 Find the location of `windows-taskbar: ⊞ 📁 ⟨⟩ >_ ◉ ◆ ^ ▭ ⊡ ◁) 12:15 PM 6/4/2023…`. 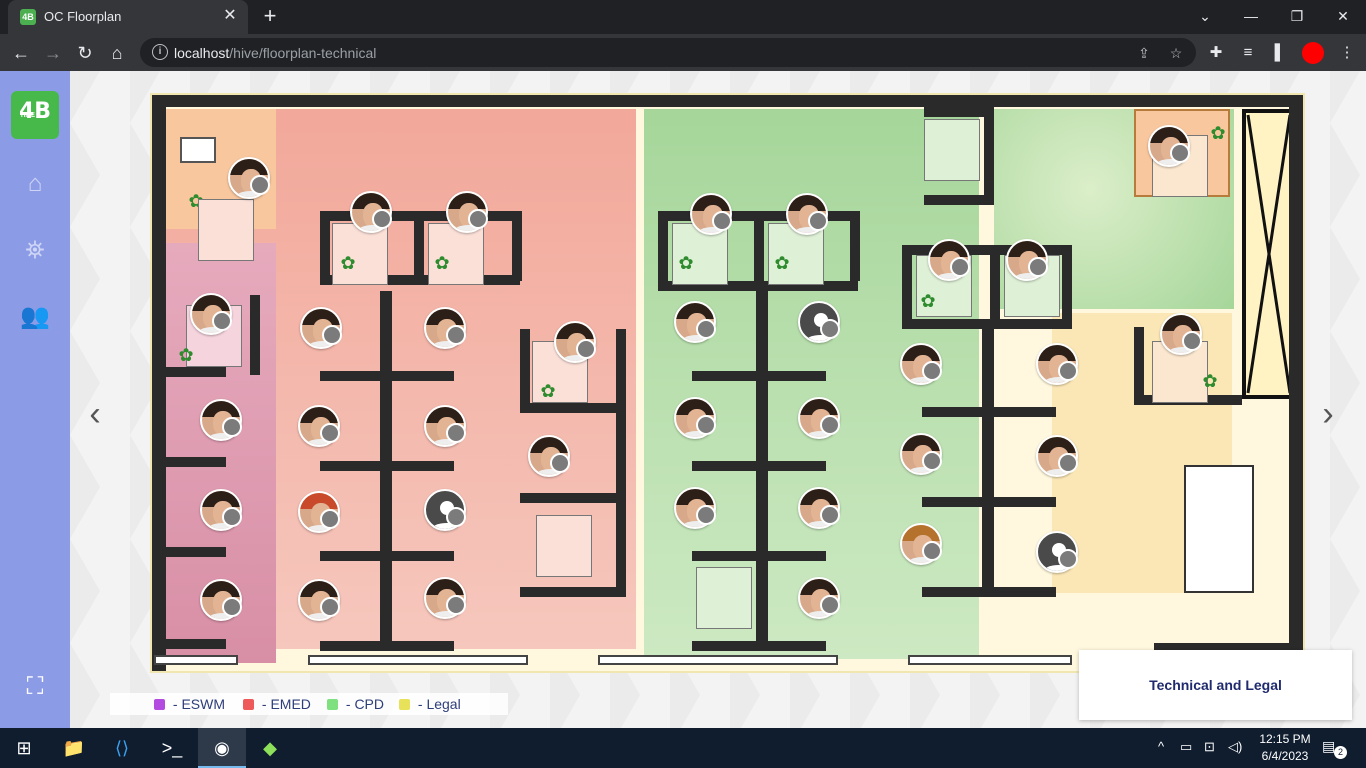

windows-taskbar: ⊞ 📁 ⟨⟩ >_ ◉ ◆ ^ ▭ ⊡ ◁) 12:15 PM 6/4/2023… is located at coordinates (683, 748).